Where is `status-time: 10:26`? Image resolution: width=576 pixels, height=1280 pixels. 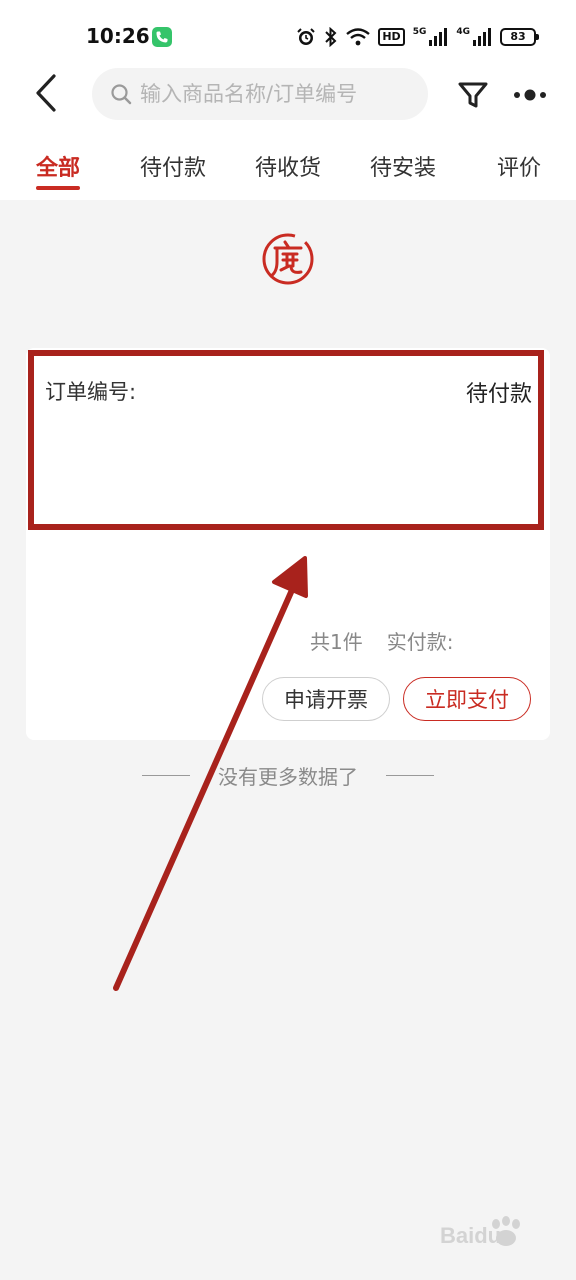 status-time: 10:26 is located at coordinates (118, 36).